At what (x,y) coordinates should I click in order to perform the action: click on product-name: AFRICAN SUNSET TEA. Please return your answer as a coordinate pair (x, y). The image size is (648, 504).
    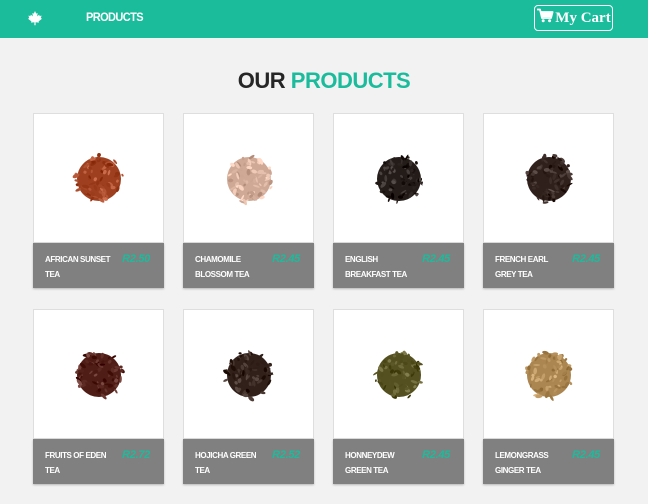
    Looking at the image, I should click on (78, 267).